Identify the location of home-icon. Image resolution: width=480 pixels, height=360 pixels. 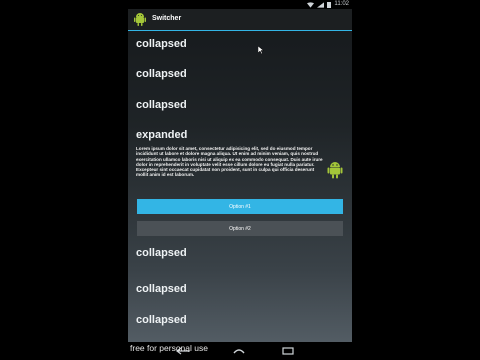
(239, 351).